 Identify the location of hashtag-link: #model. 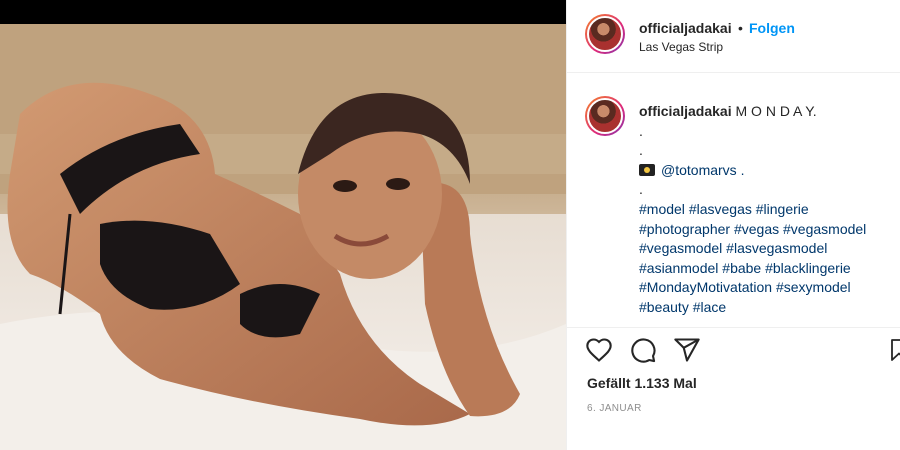
(662, 209).